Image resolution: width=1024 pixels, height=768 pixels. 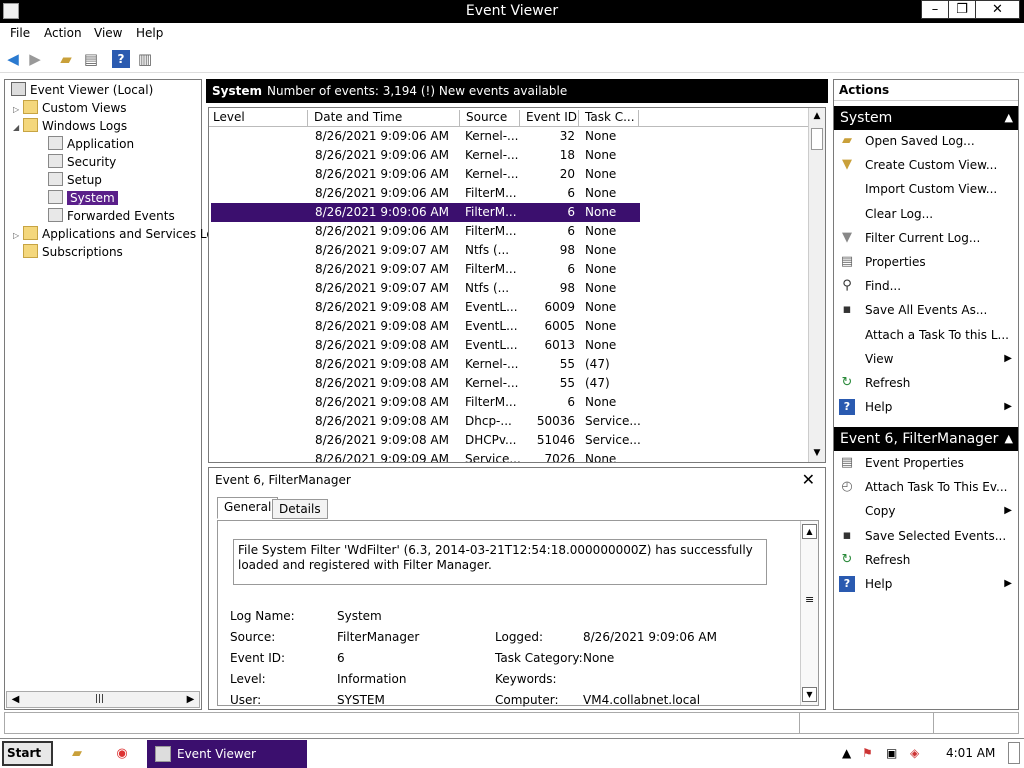 I want to click on tree-item-windows-logs: ◢ Windows Logs, so click(x=70, y=126).